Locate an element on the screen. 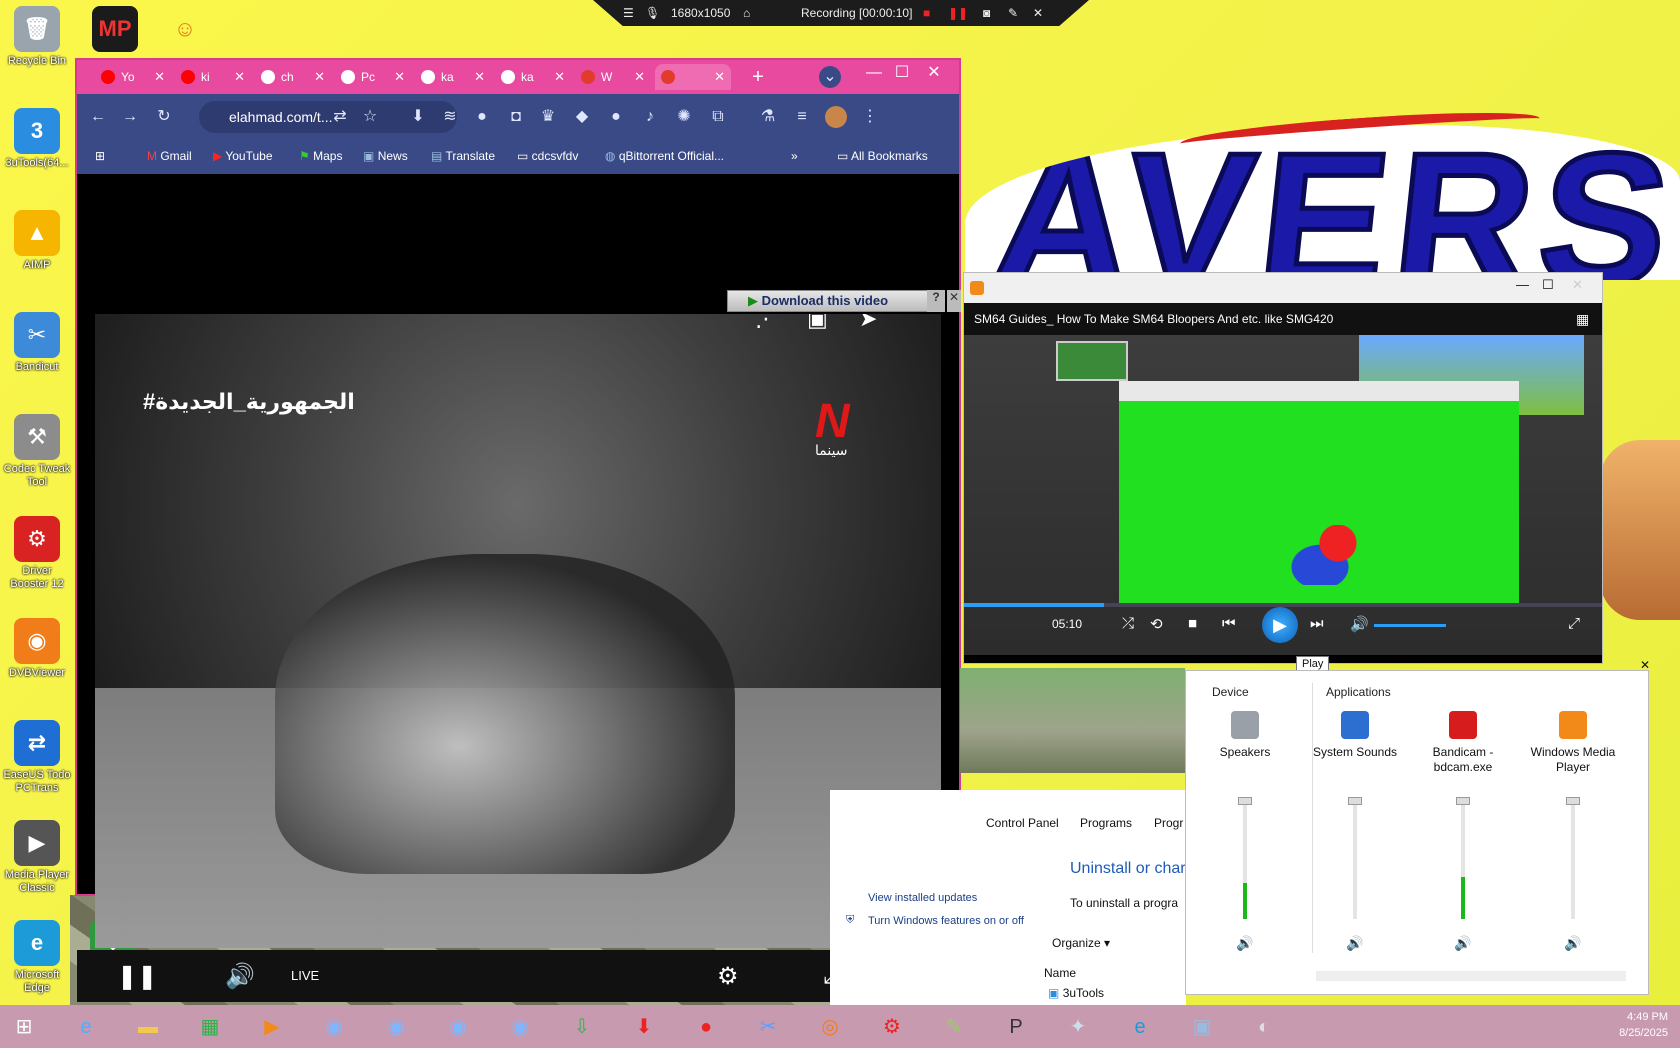  minimize-button: — is located at coordinates (874, 73).